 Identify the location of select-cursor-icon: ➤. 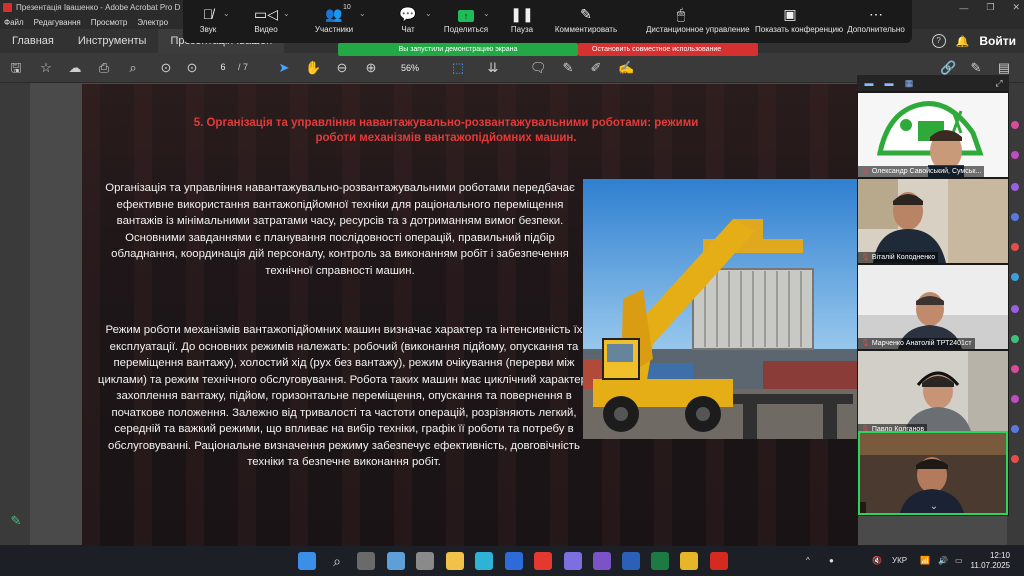
(284, 68).